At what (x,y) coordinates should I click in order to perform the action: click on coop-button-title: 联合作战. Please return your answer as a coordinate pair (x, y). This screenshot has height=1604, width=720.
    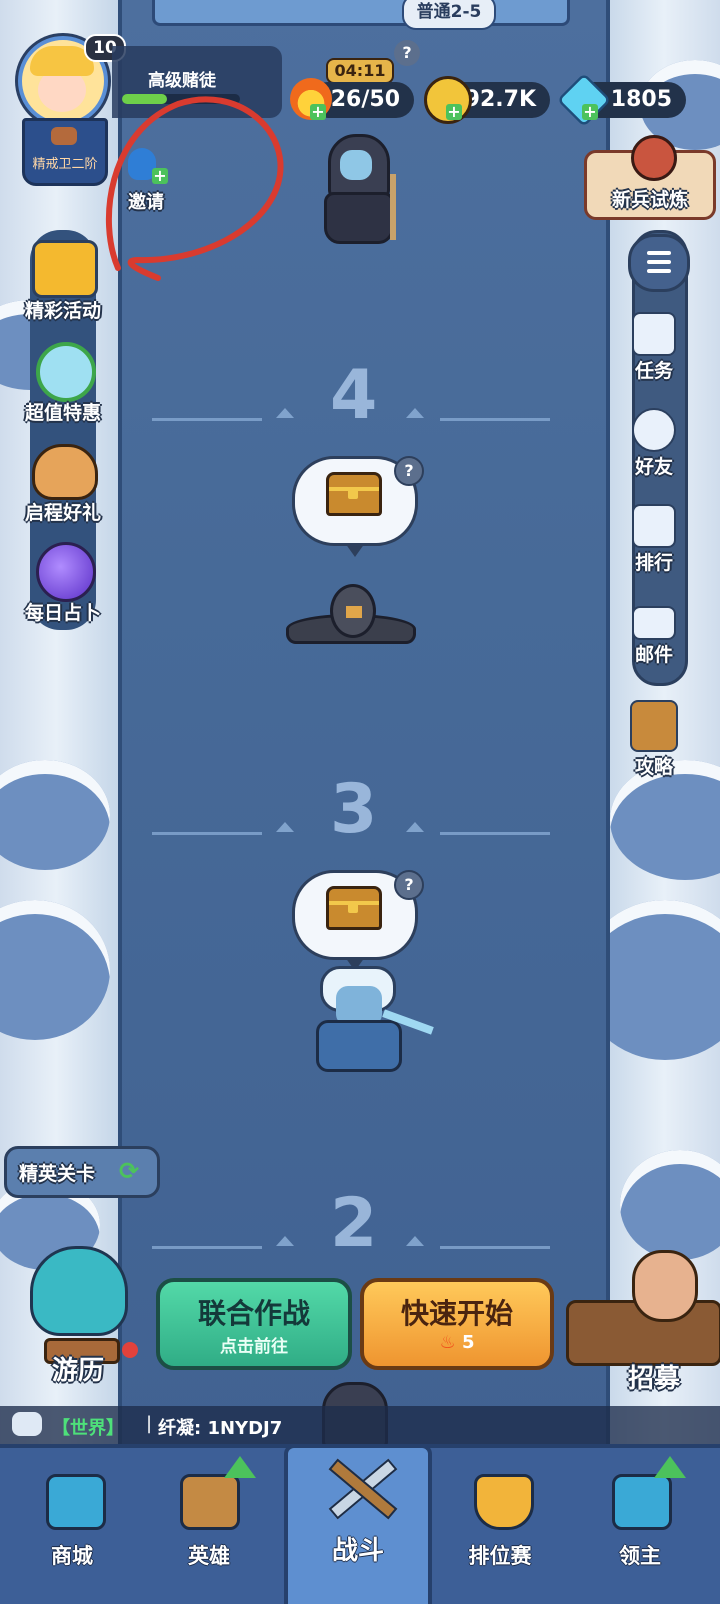
    Looking at the image, I should click on (253, 1313).